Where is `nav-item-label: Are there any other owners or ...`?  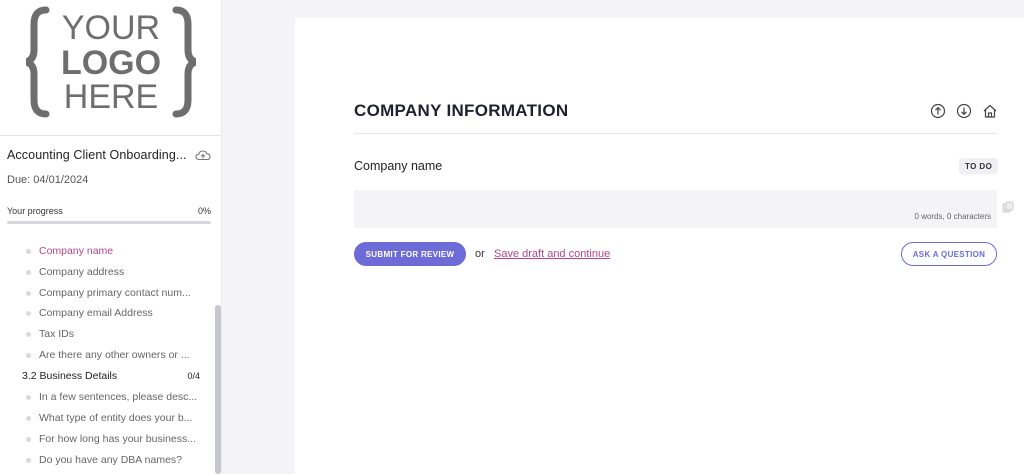 nav-item-label: Are there any other owners or ... is located at coordinates (114, 355).